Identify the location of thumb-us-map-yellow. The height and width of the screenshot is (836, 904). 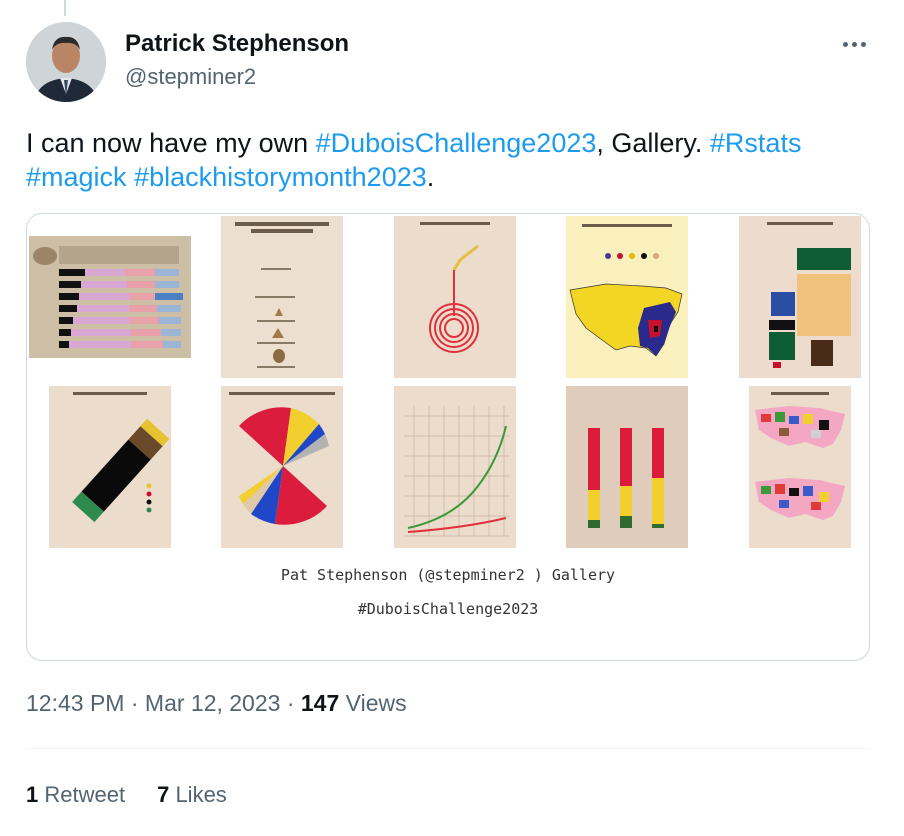
(627, 297).